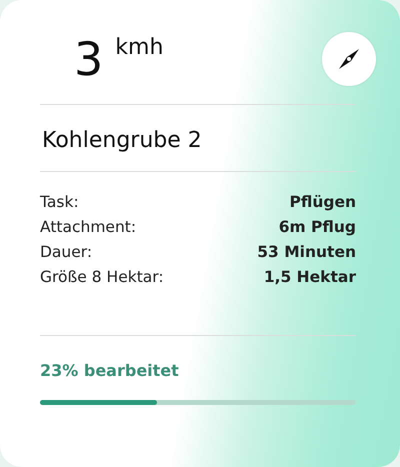 This screenshot has width=400, height=467. What do you see at coordinates (122, 141) in the screenshot?
I see `field-title: Kohlengrube 2` at bounding box center [122, 141].